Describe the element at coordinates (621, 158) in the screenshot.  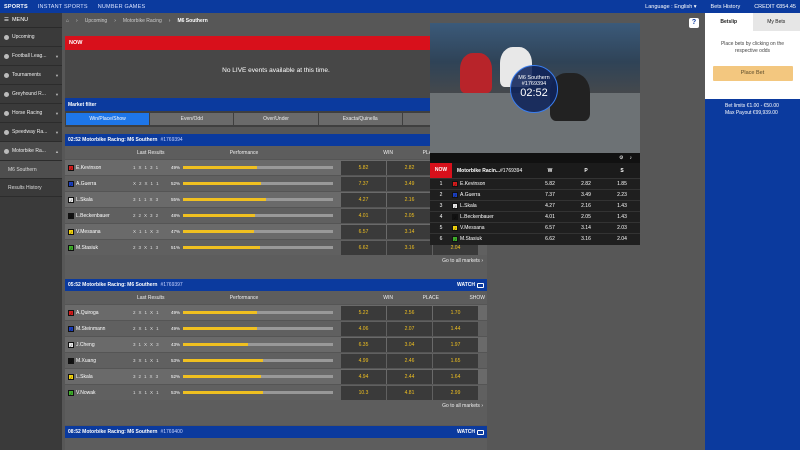
I see `settings-icon: ⚙` at that location.